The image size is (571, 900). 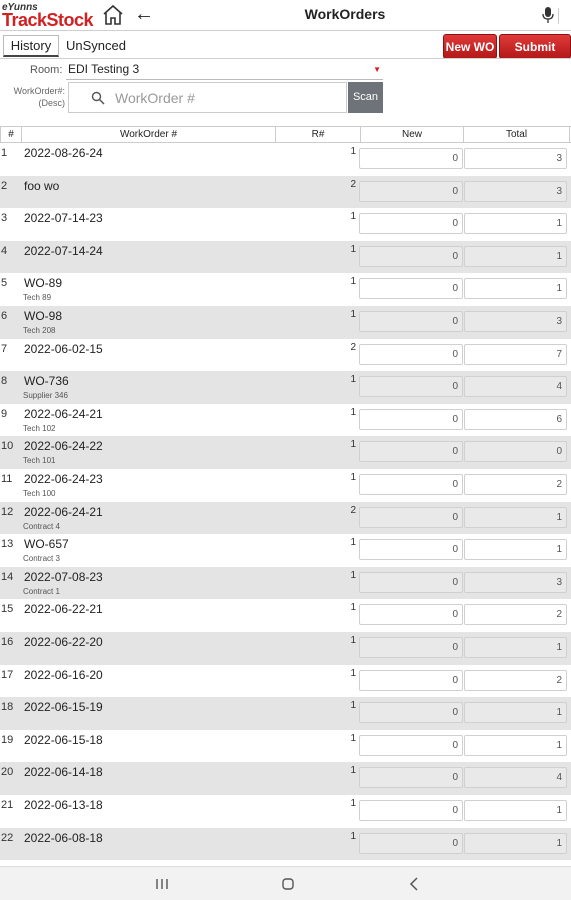 What do you see at coordinates (285, 322) in the screenshot?
I see `table-row: 6 WO-98 Tech 208 1 0 3` at bounding box center [285, 322].